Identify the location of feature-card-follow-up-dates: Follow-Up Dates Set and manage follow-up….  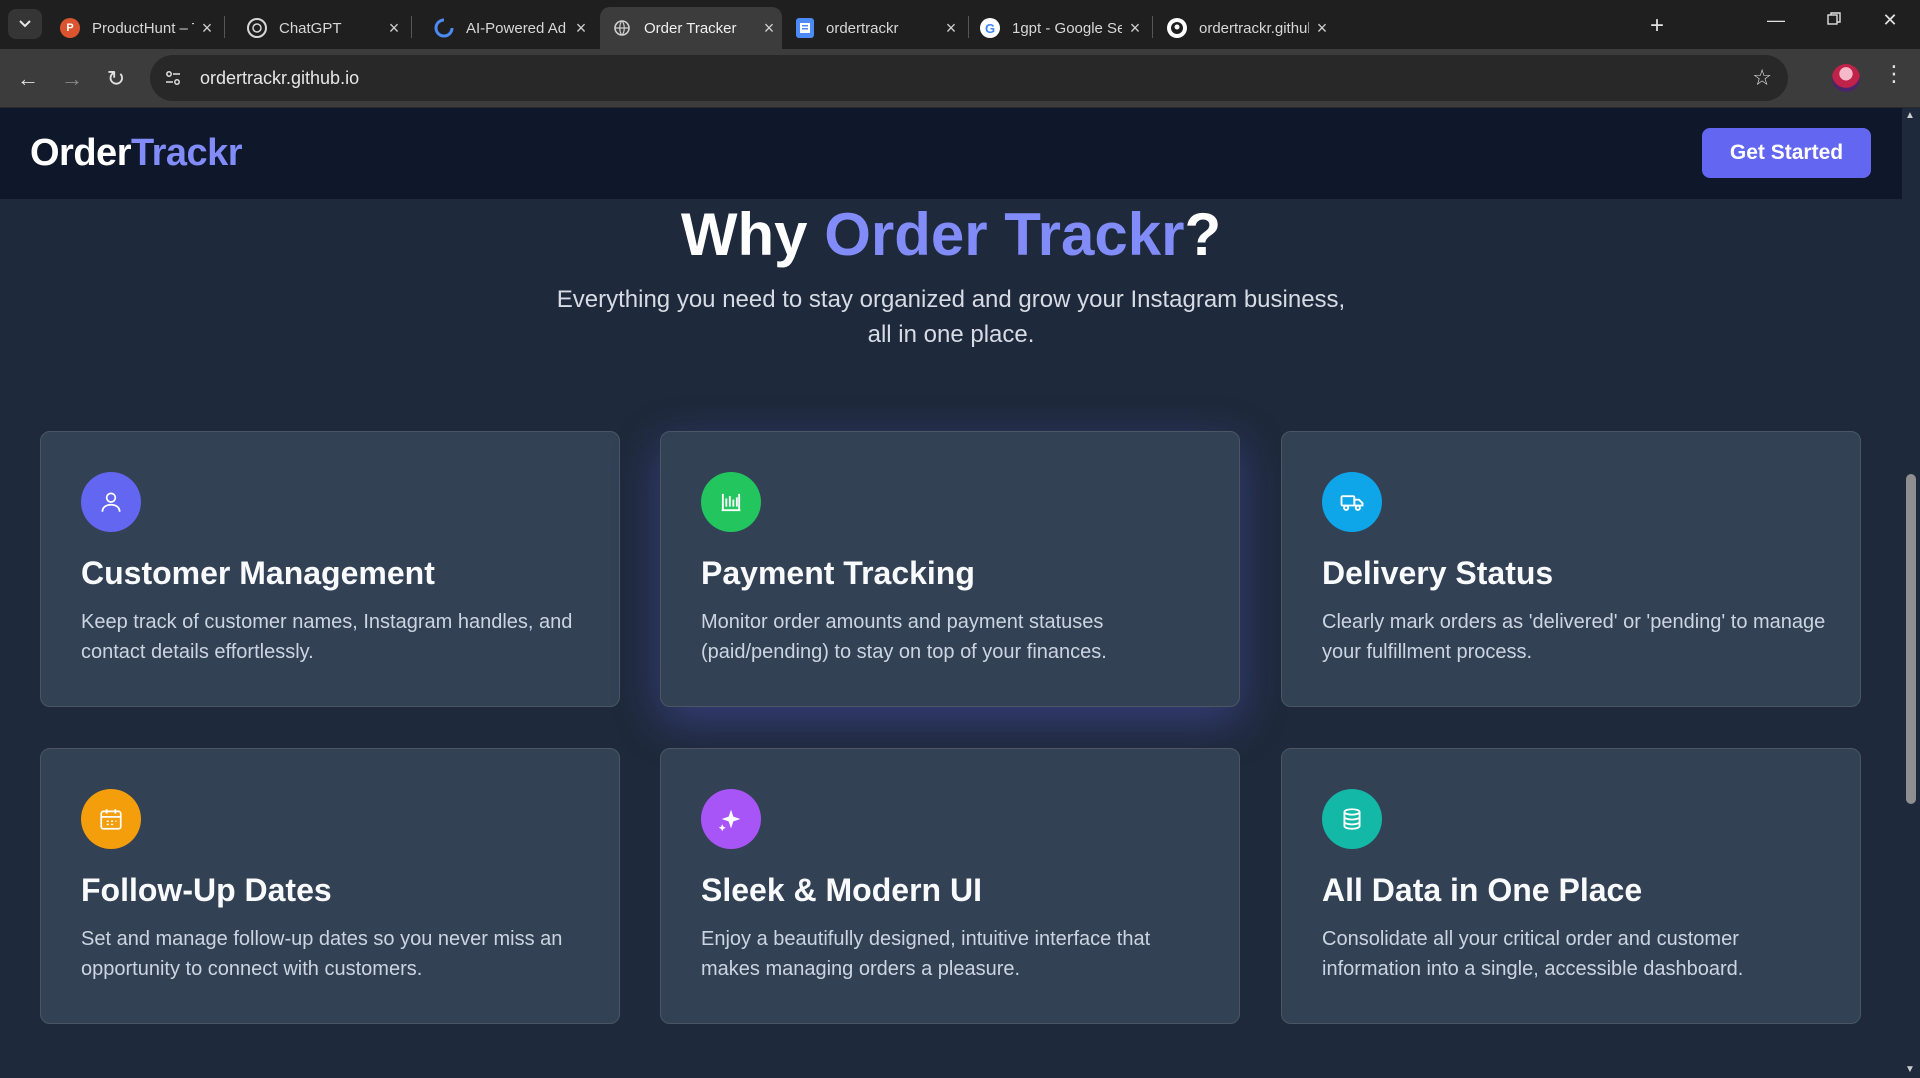
(330, 886).